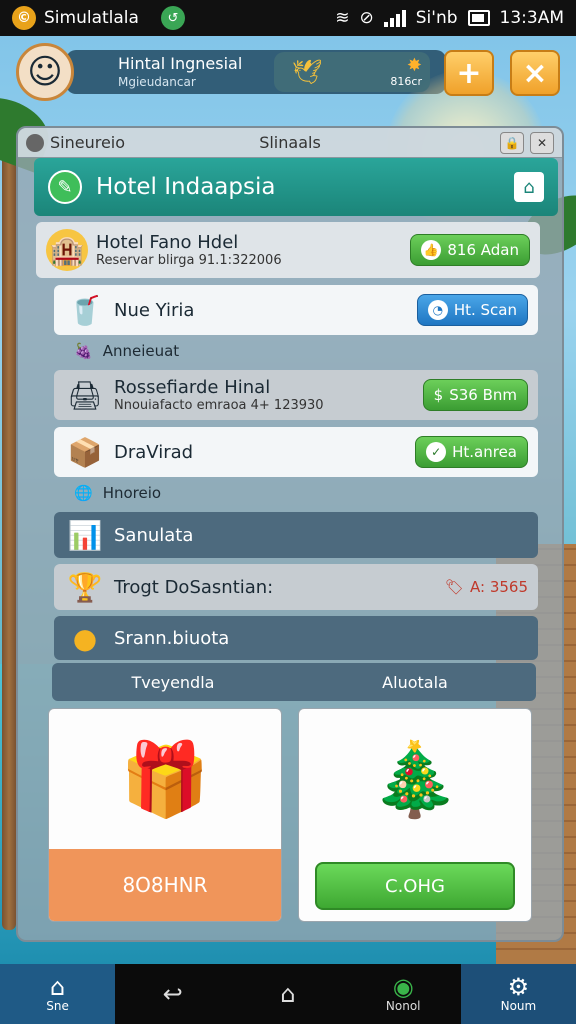 The width and height of the screenshot is (576, 1024). Describe the element at coordinates (189, 260) in the screenshot. I see `row-subtitle: Reservar blirga 91.1:322006` at that location.